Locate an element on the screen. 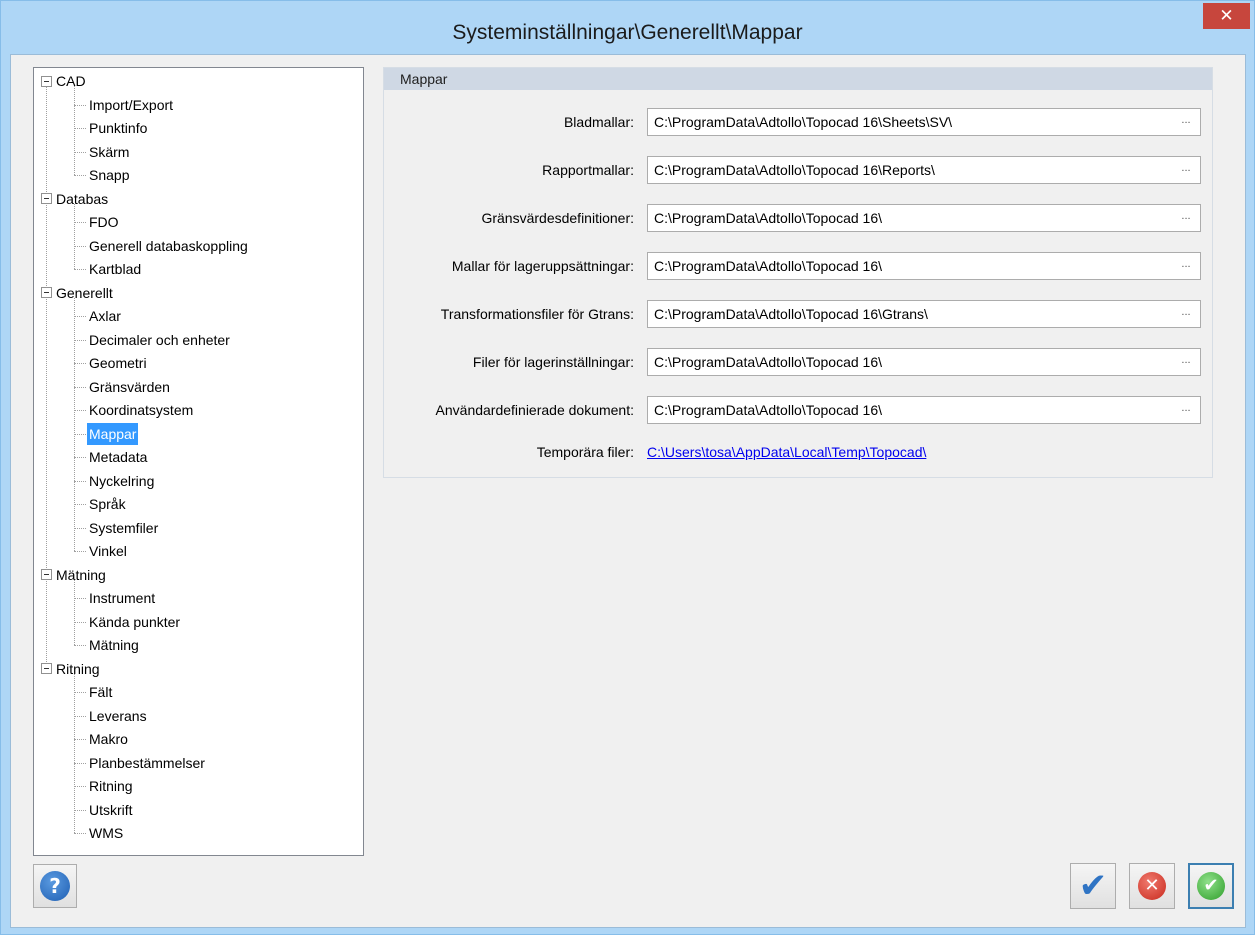  folder-label: Filer för lagerinställningar: is located at coordinates (553, 362).